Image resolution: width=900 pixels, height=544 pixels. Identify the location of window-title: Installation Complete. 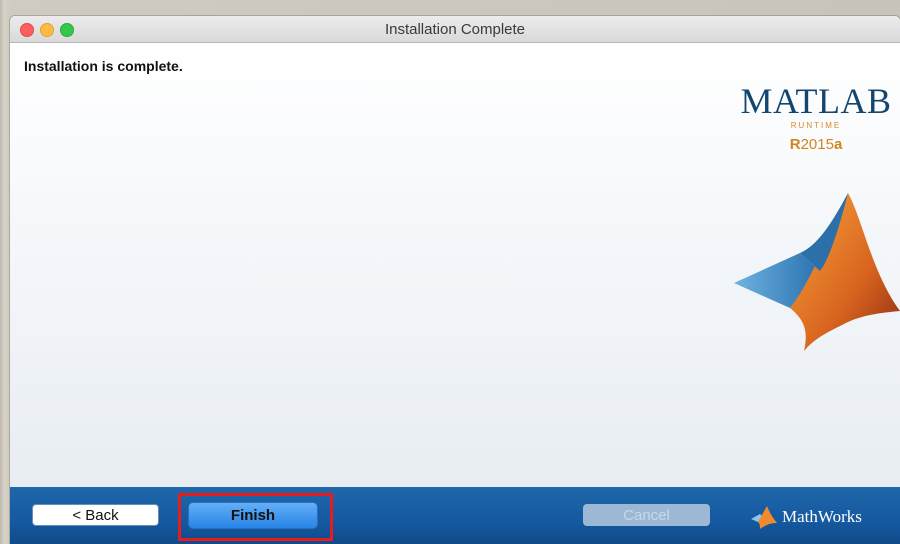
(455, 29).